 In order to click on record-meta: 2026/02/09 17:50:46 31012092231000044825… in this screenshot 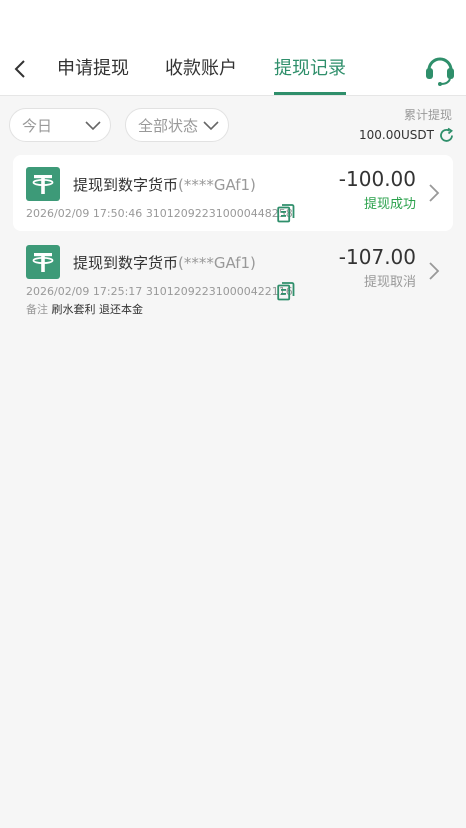, I will do `click(159, 213)`.